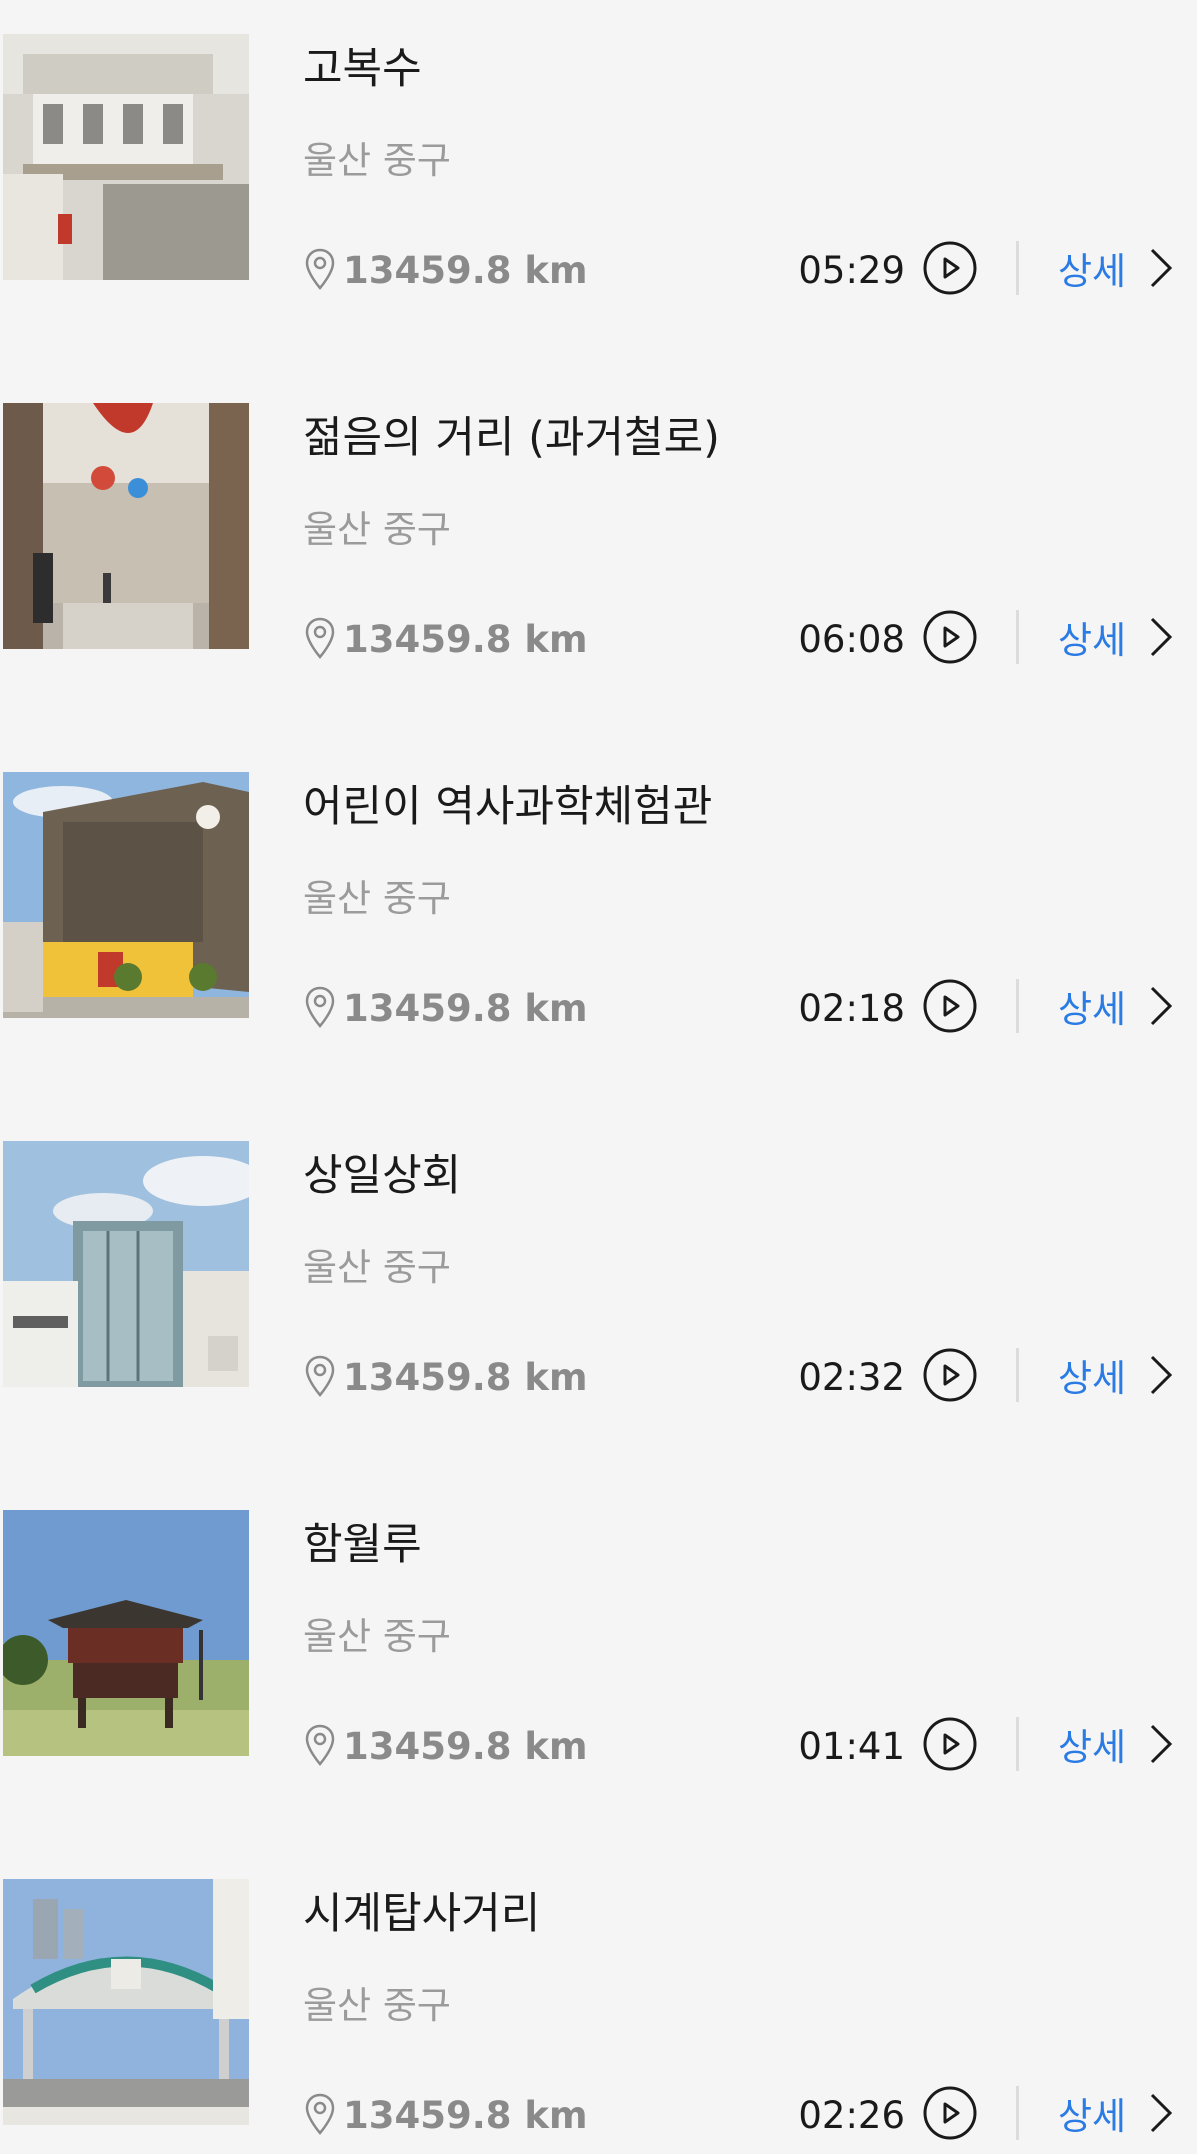  Describe the element at coordinates (851, 2115) in the screenshot. I see `audio-duration: 02:26` at that location.